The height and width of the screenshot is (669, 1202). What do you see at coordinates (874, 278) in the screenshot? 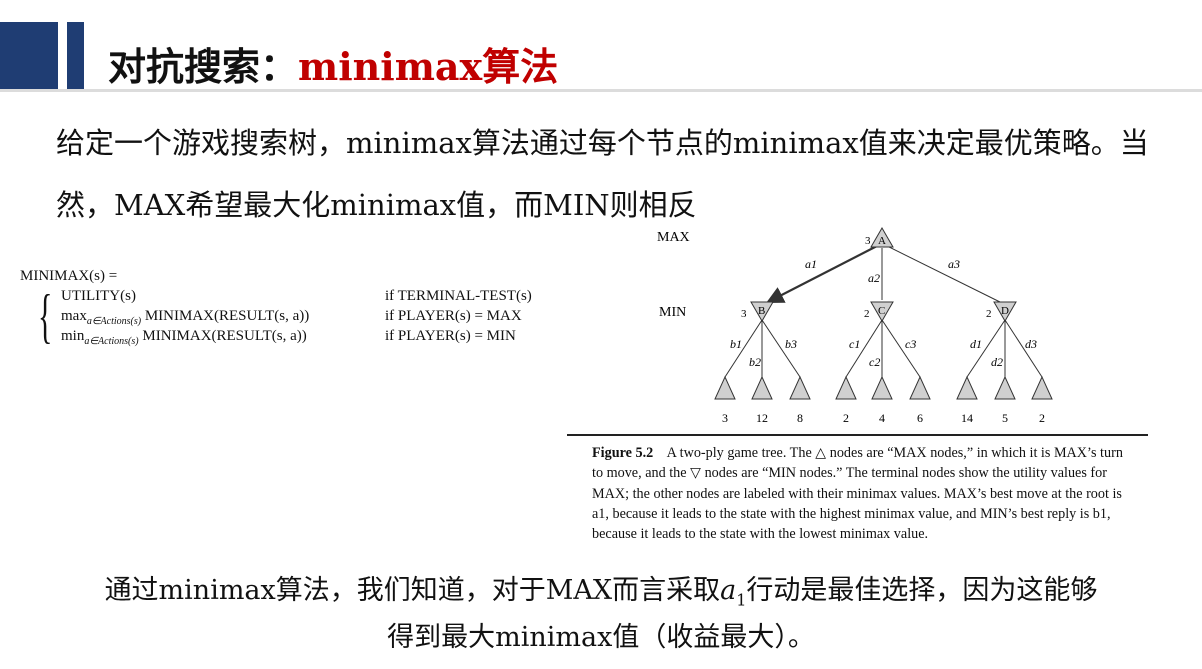
I see `edge-label-a2: a2` at bounding box center [874, 278].